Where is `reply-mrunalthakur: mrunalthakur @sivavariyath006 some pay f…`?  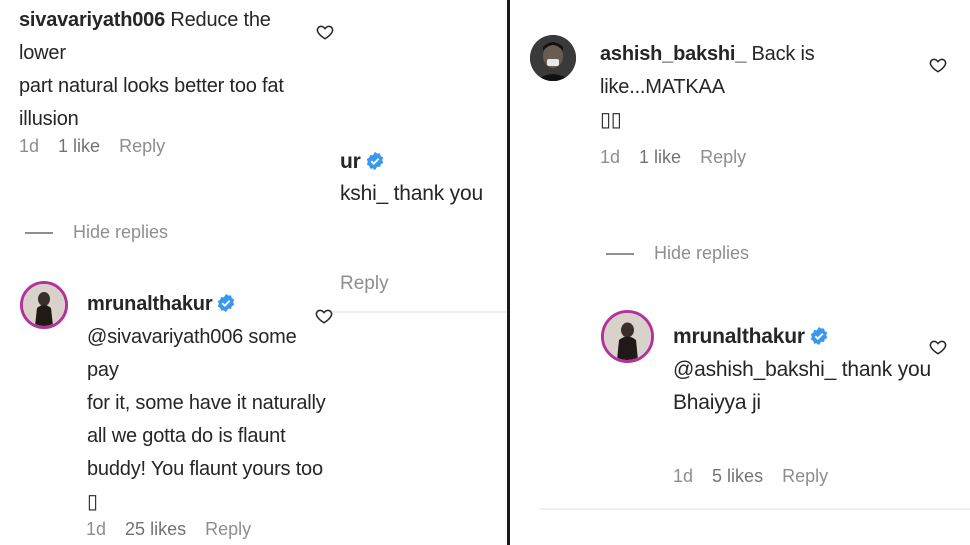
reply-mrunalthakur: mrunalthakur @sivavariyath006 some pay f… is located at coordinates (207, 403).